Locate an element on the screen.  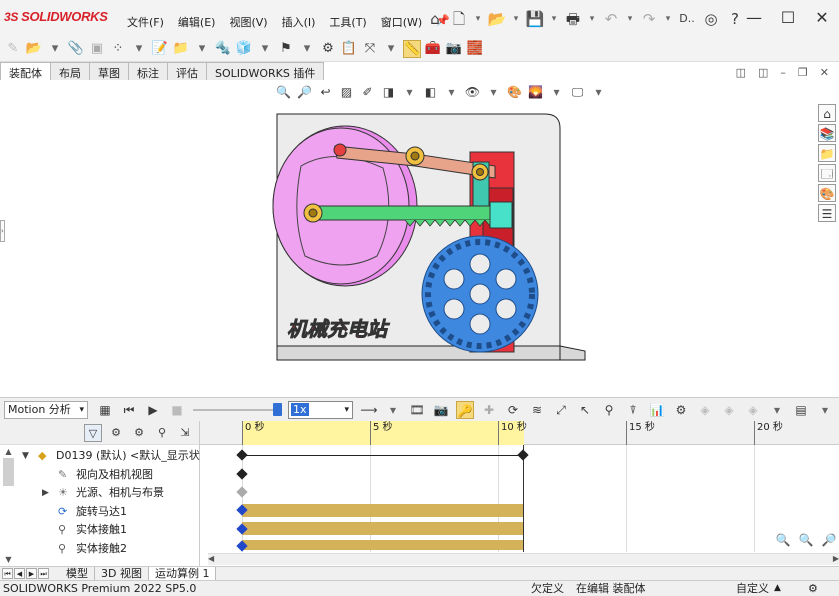
time-bar is located at coordinates (523, 498).